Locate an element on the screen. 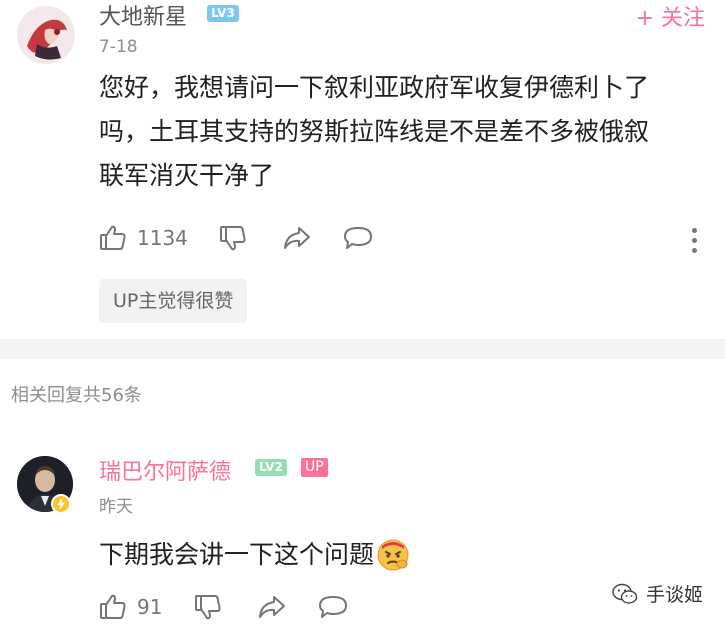 This screenshot has height=624, width=725. comment-username: 大地新星 is located at coordinates (143, 15).